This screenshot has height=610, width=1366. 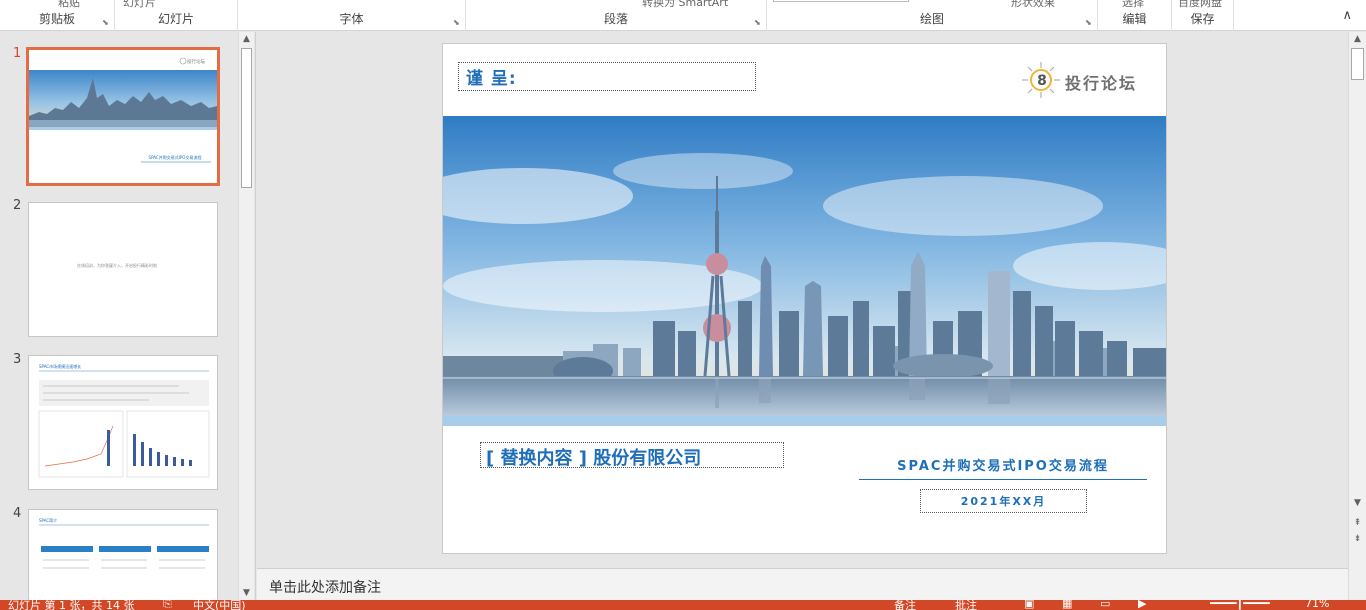 What do you see at coordinates (1347, 15) in the screenshot?
I see `collapse-ribbon-icon: ∧` at bounding box center [1347, 15].